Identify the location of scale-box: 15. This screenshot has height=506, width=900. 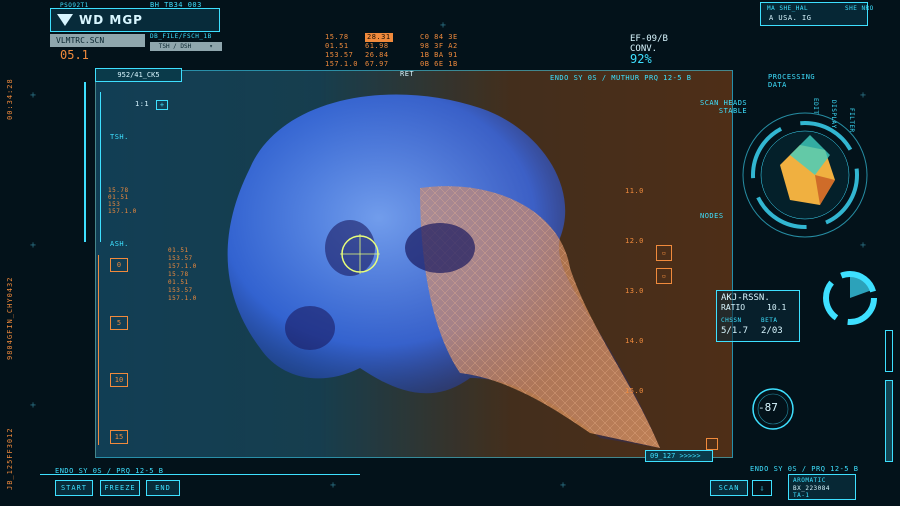
(119, 437).